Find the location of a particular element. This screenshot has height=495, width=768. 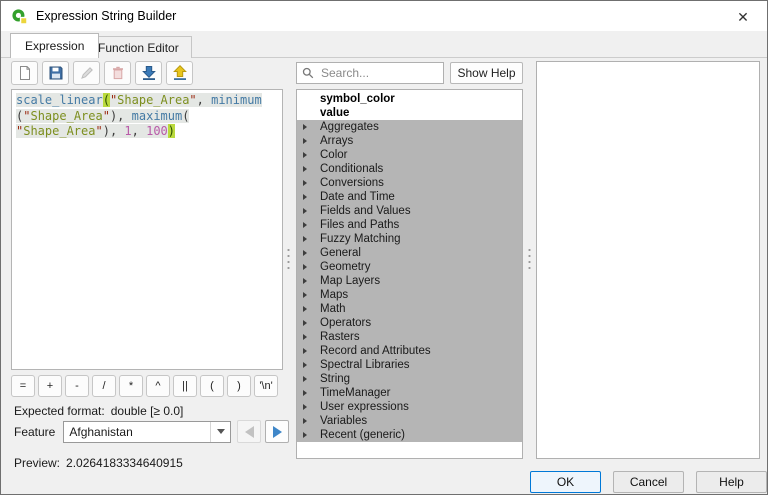

field-item: value is located at coordinates (409, 113).